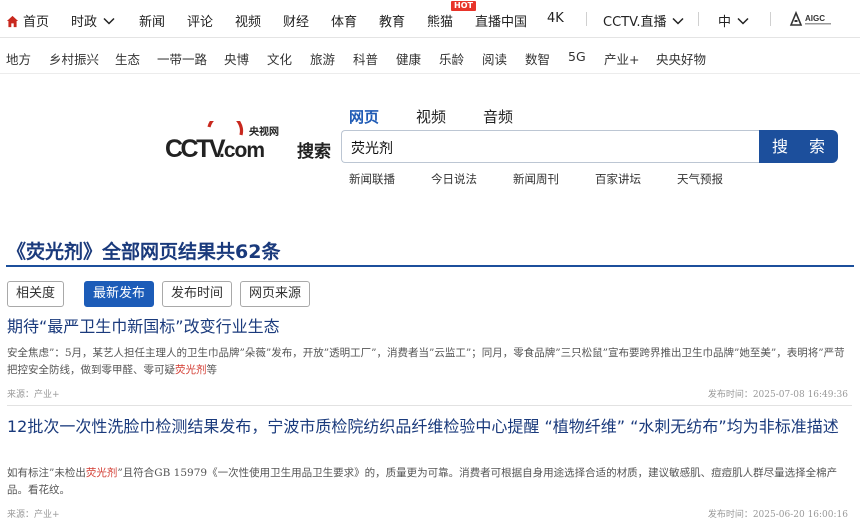 This screenshot has height=524, width=860. I want to click on sort-publish-time-button: 发布时间, so click(197, 294).